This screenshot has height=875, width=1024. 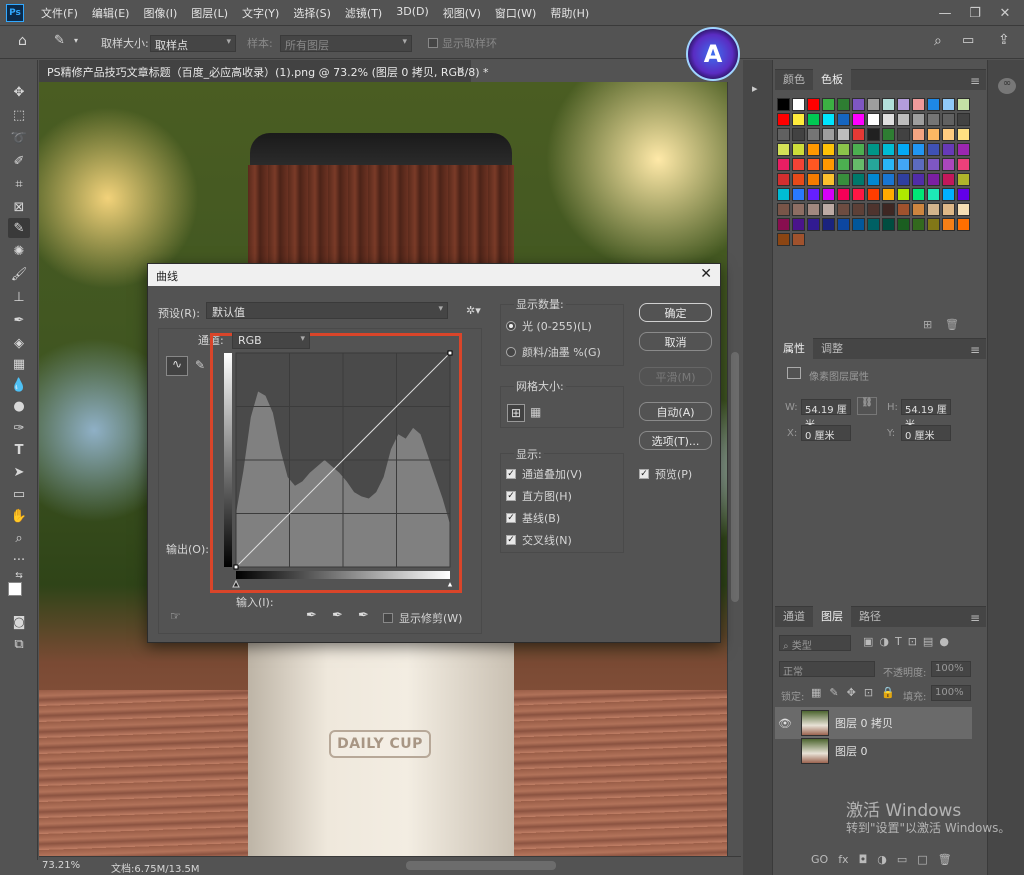 What do you see at coordinates (19, 644) in the screenshot?
I see `screen-mode-icon: ⧉` at bounding box center [19, 644].